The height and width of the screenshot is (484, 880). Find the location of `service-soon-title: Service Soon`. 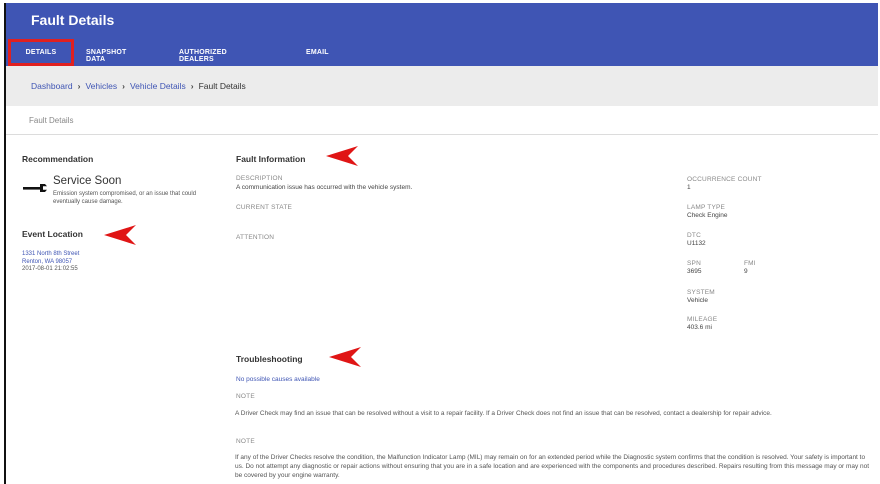

service-soon-title: Service Soon is located at coordinates (87, 181).